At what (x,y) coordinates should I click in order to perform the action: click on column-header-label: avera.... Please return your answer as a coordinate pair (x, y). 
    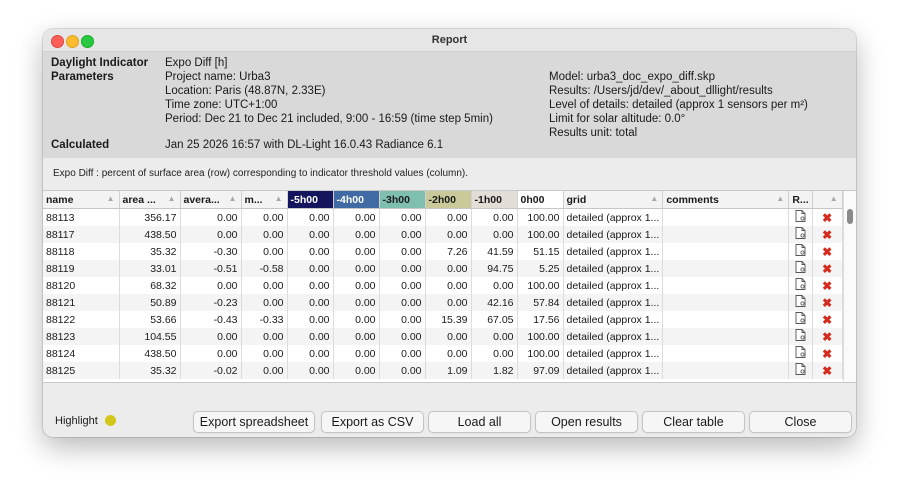
    Looking at the image, I should click on (201, 199).